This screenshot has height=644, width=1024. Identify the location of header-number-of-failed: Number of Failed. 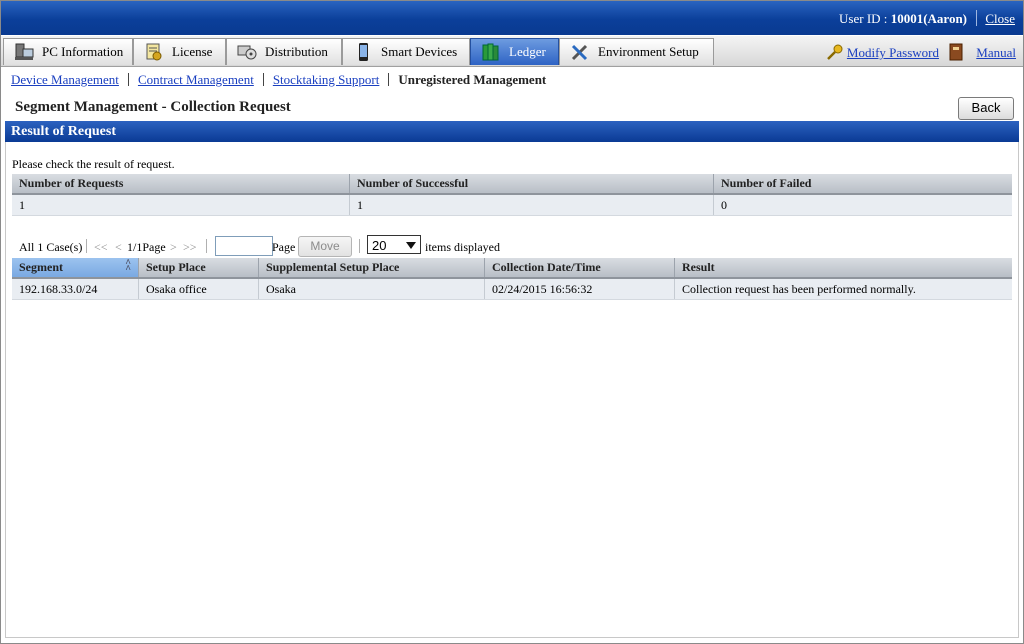
(862, 184).